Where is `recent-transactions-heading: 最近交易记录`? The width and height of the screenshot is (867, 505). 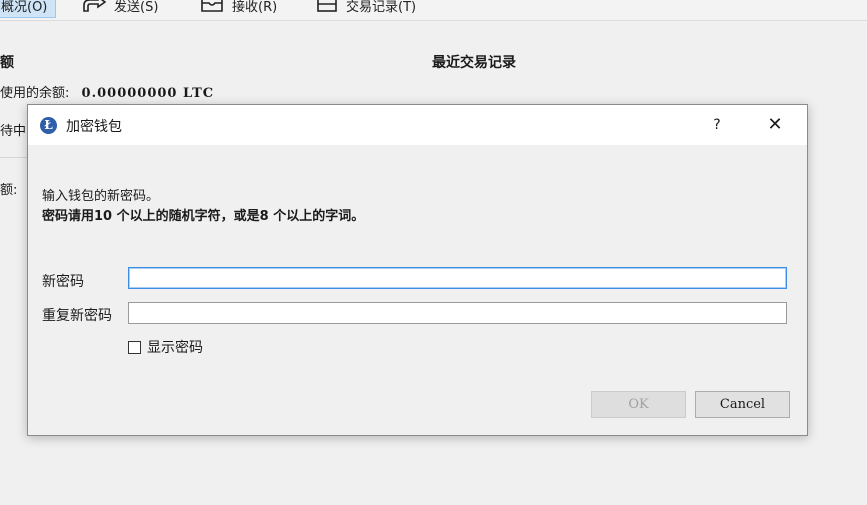
recent-transactions-heading: 最近交易记录 is located at coordinates (474, 63).